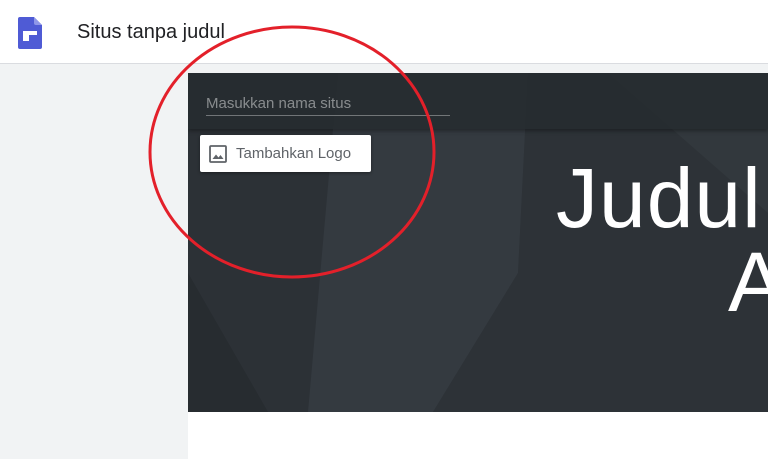 The image size is (768, 459). Describe the element at coordinates (478, 101) in the screenshot. I see `site-header` at that location.